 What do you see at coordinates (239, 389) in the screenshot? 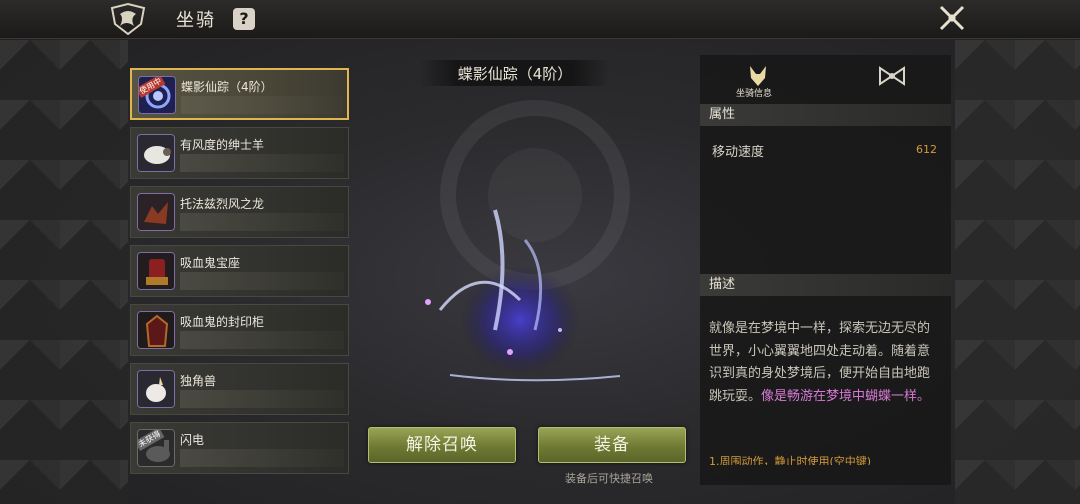
I see `mount-item: 独角兽` at bounding box center [239, 389].